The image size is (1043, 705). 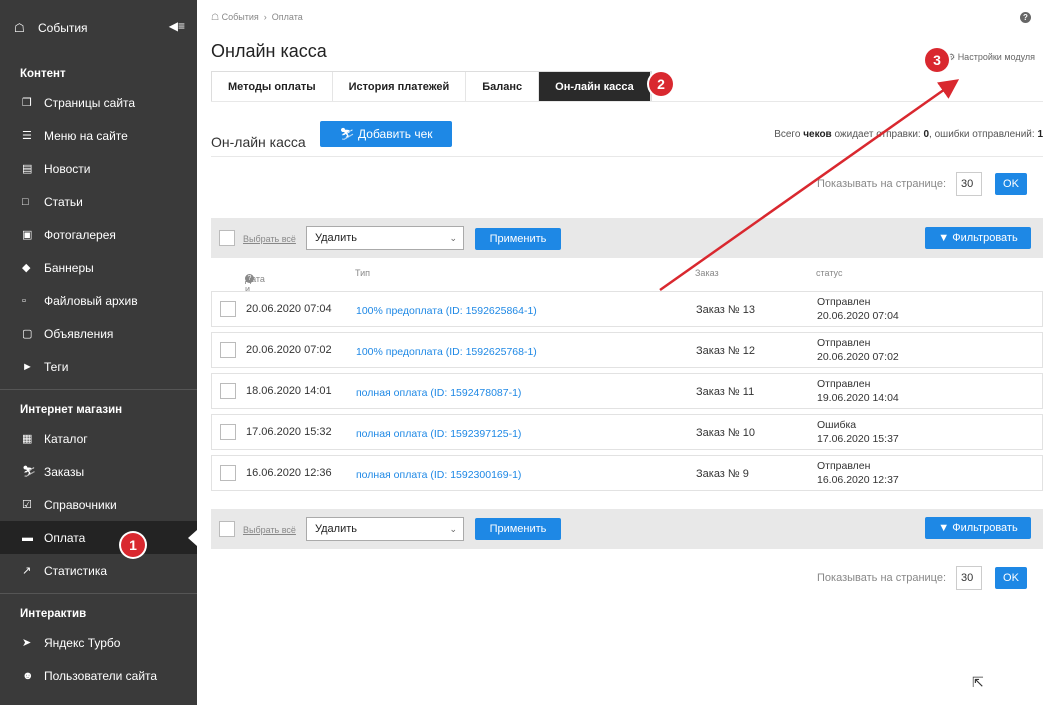 What do you see at coordinates (27, 366) in the screenshot?
I see `tag-icon: ►` at bounding box center [27, 366].